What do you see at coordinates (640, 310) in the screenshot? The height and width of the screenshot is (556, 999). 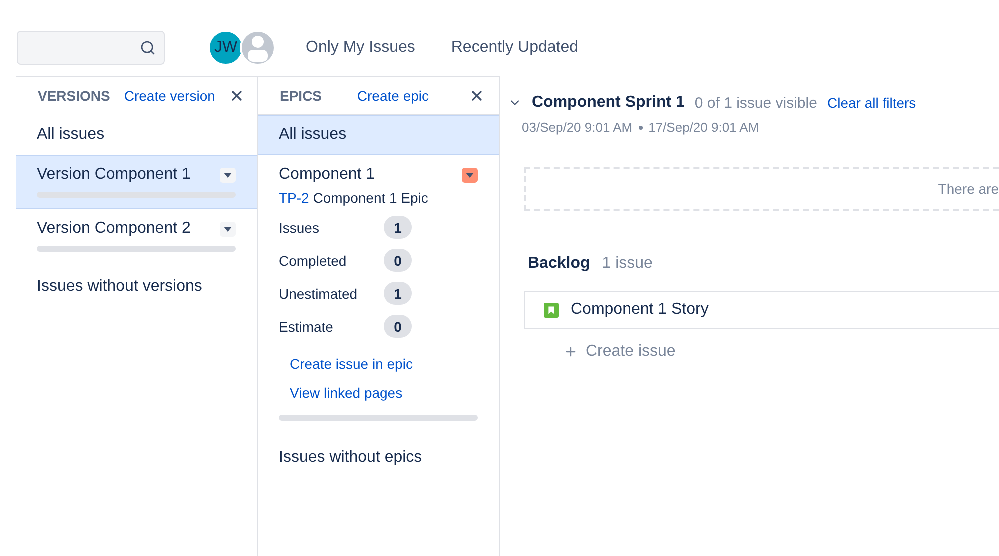 I see `issue-summary: Component 1 Story` at bounding box center [640, 310].